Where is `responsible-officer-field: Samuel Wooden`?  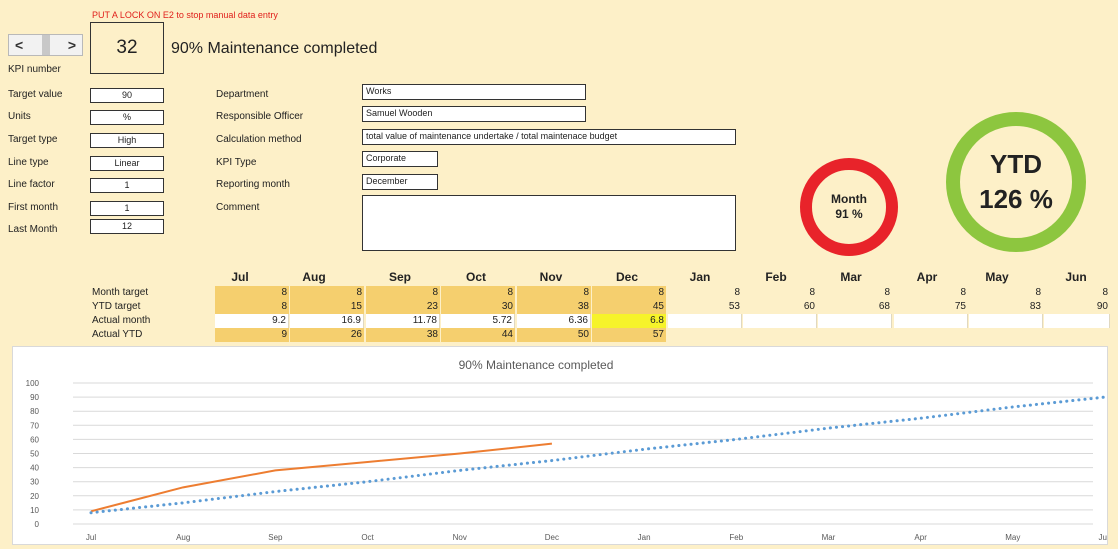 responsible-officer-field: Samuel Wooden is located at coordinates (474, 114).